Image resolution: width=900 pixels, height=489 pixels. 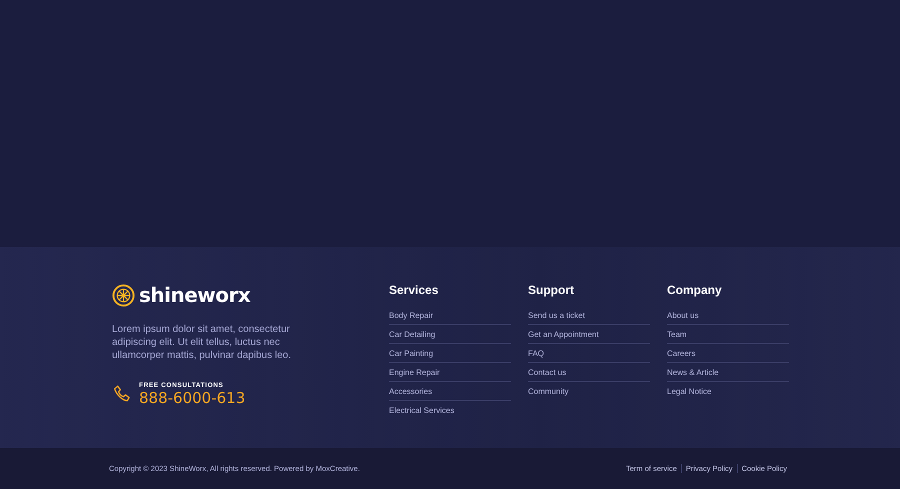 I want to click on footer-link: FAQ, so click(x=589, y=353).